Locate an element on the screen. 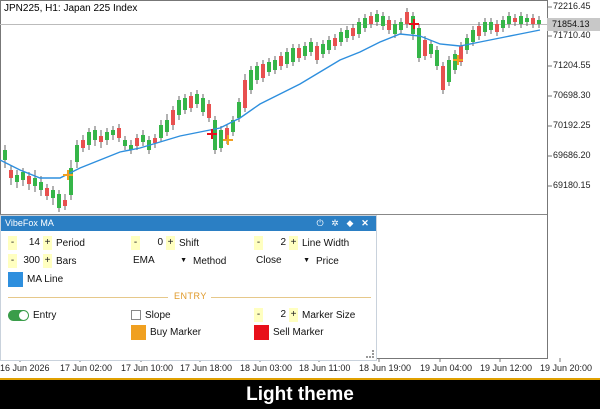 Image resolution: width=600 pixels, height=409 pixels. marker-size-row: - 2 + Marker Size is located at coordinates (304, 315).